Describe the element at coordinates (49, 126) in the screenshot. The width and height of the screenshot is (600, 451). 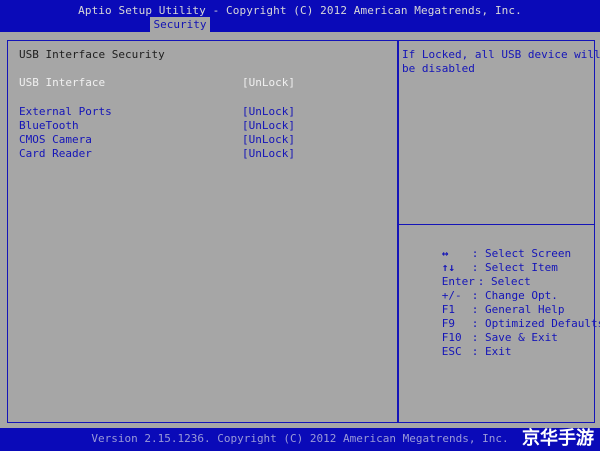
I see `bluetooth-label: BlueTooth` at that location.